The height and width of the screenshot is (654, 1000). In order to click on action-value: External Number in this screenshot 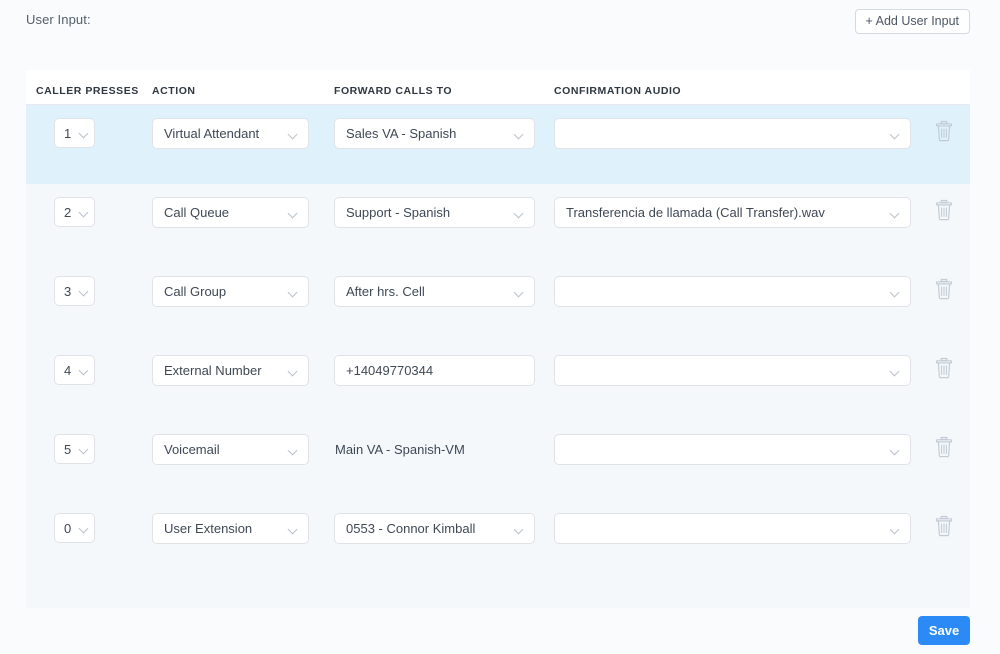, I will do `click(213, 370)`.